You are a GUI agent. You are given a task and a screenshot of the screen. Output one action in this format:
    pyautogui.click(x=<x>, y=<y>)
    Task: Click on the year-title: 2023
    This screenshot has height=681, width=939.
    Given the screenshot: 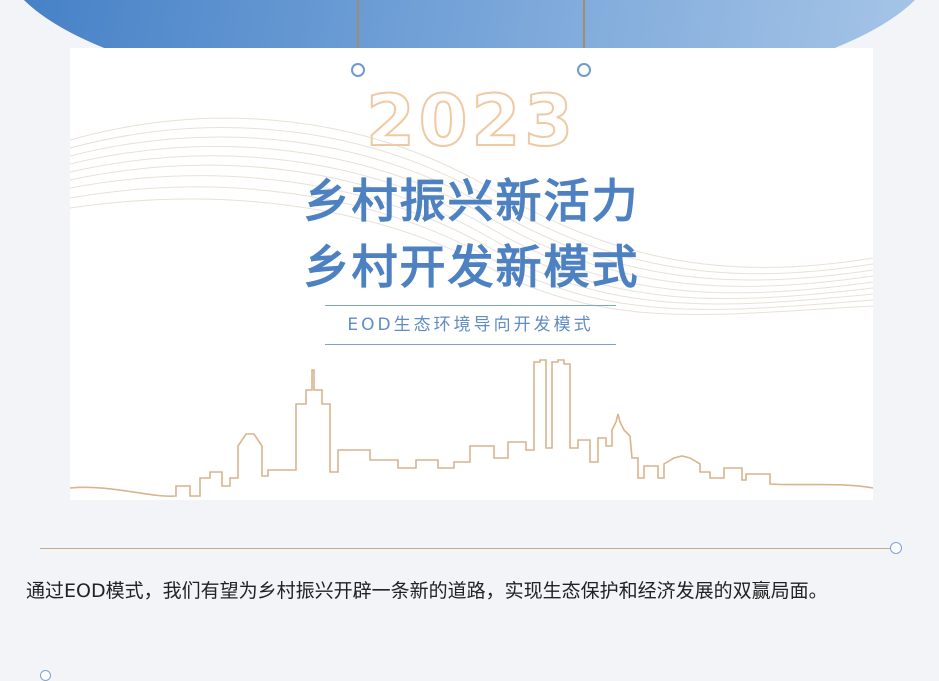 What is the action you would take?
    pyautogui.click(x=471, y=121)
    